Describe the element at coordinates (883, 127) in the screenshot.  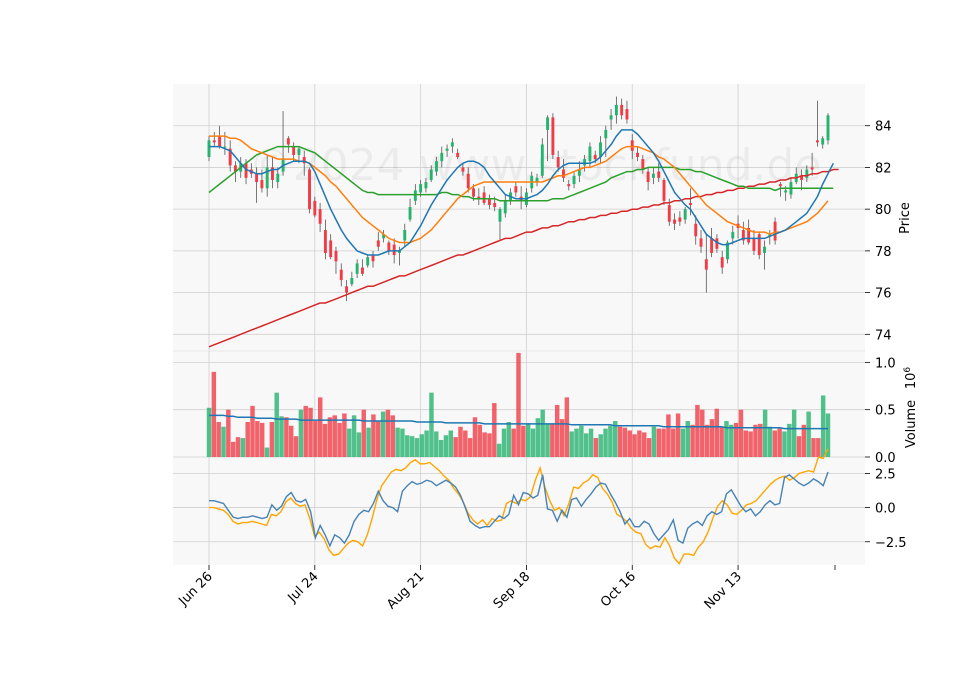
I see `price-y-tick-label: 84` at that location.